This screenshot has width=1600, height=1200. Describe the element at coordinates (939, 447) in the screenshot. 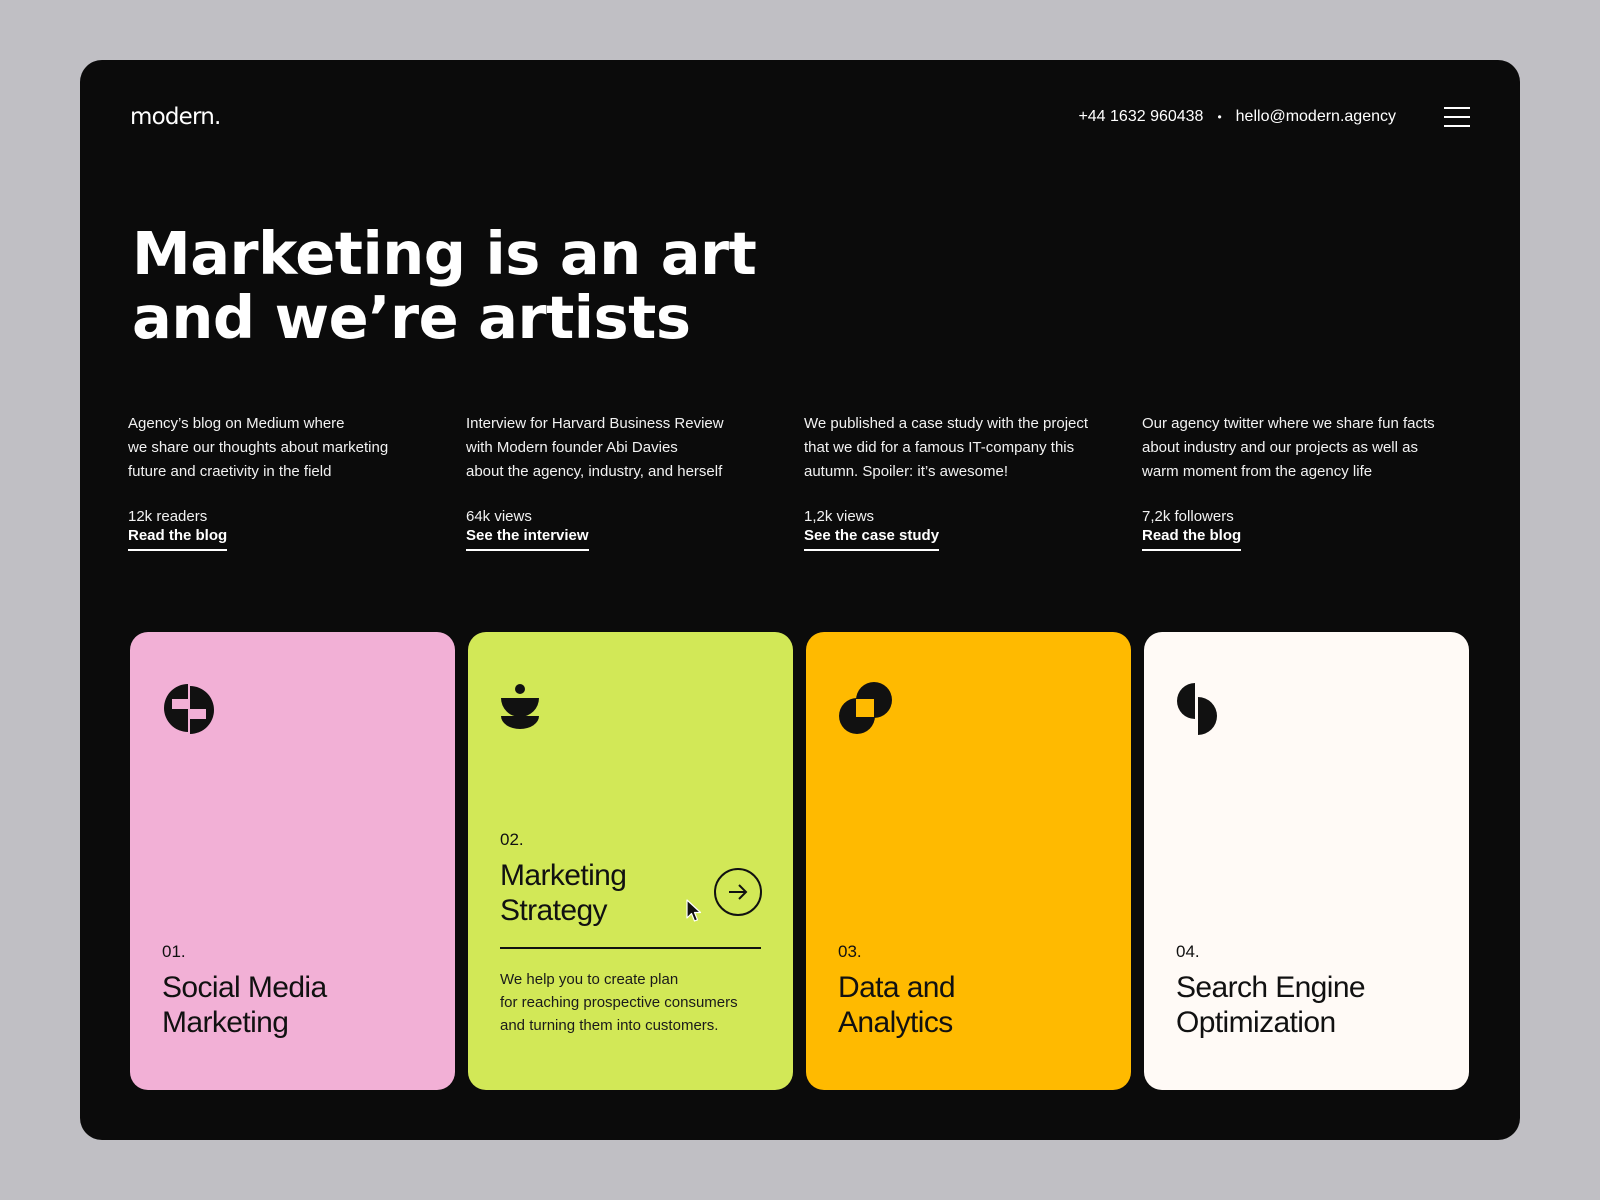

I see `media-description-line: that we did for a famous IT-company this` at that location.